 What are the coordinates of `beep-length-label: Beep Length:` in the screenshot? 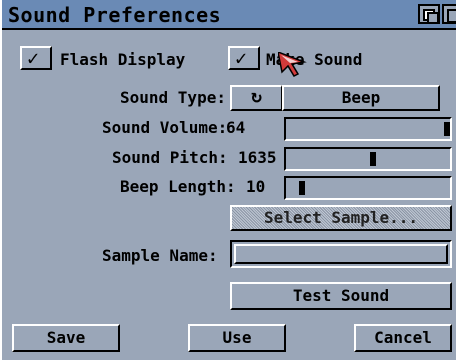 It's located at (178, 186).